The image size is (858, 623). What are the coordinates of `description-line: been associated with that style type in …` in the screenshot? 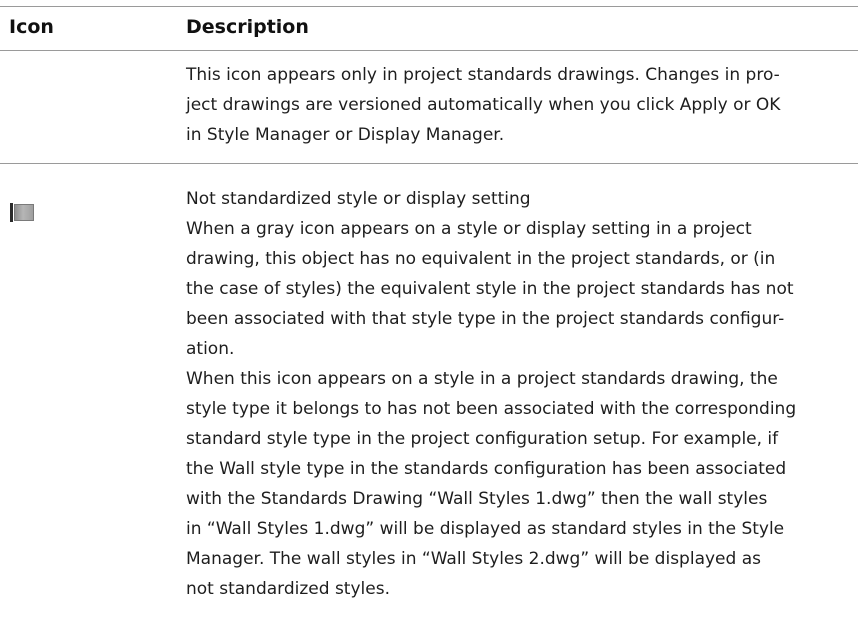 It's located at (485, 319).